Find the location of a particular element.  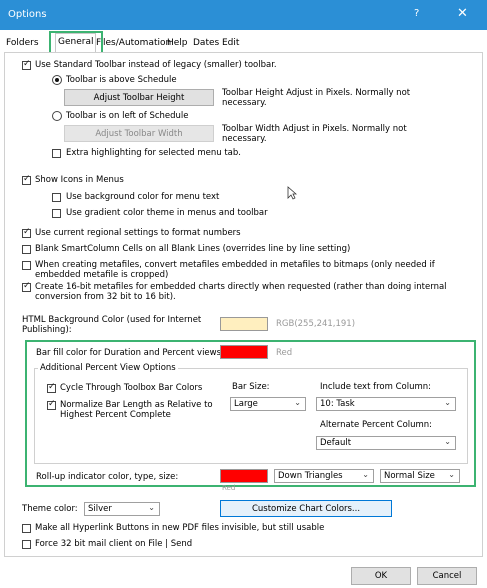

rollup-size-select: Normal Size ⌄ is located at coordinates (420, 476).